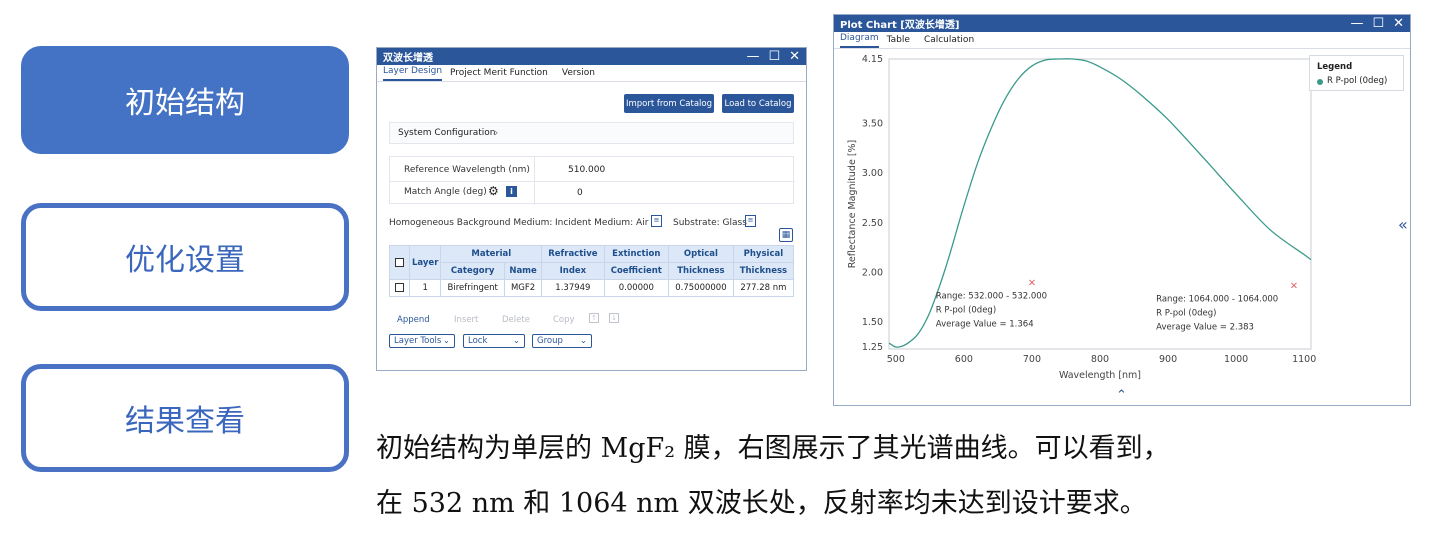 This screenshot has width=1431, height=538. What do you see at coordinates (758, 103) in the screenshot?
I see `load-to-catalog-button: Load to Catalog` at bounding box center [758, 103].